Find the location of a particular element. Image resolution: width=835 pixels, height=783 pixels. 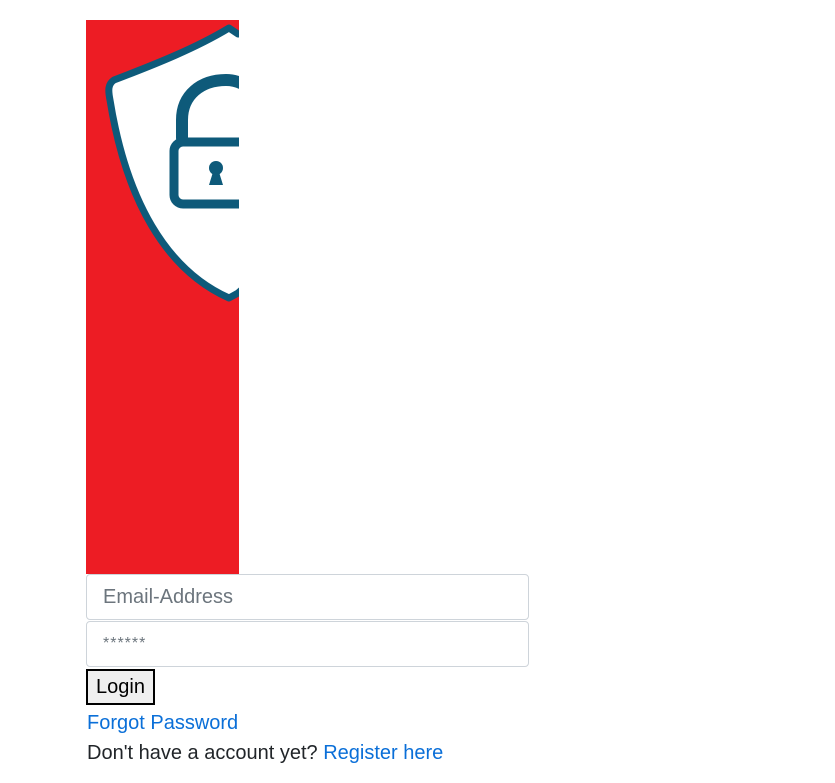

lock-body is located at coordinates (204, 173).